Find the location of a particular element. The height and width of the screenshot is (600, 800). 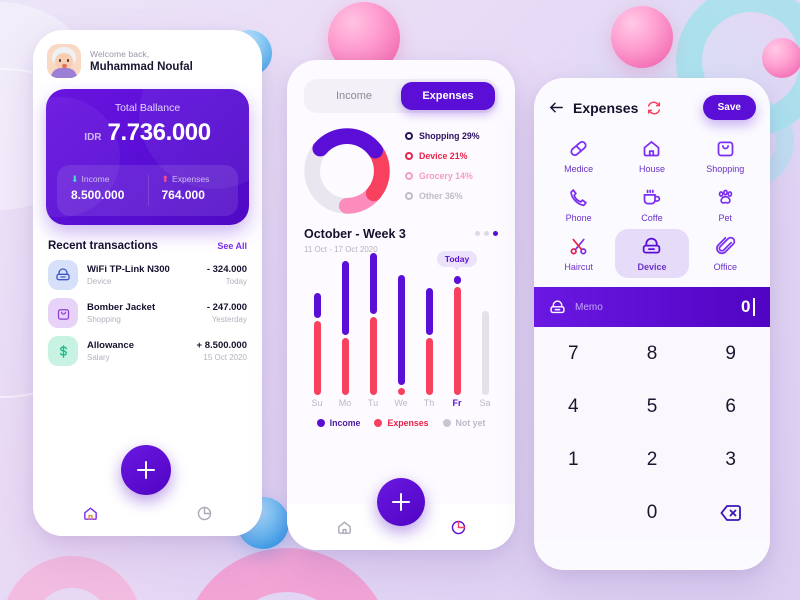

transaction-row: Allowance Salary + 8.500.000 15 Oct 2020 is located at coordinates (147, 347).